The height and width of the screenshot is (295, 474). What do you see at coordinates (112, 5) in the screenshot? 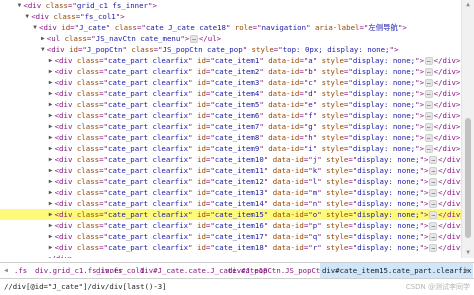
I see `attribute-value: grid_c1 fs_inner` at bounding box center [112, 5].